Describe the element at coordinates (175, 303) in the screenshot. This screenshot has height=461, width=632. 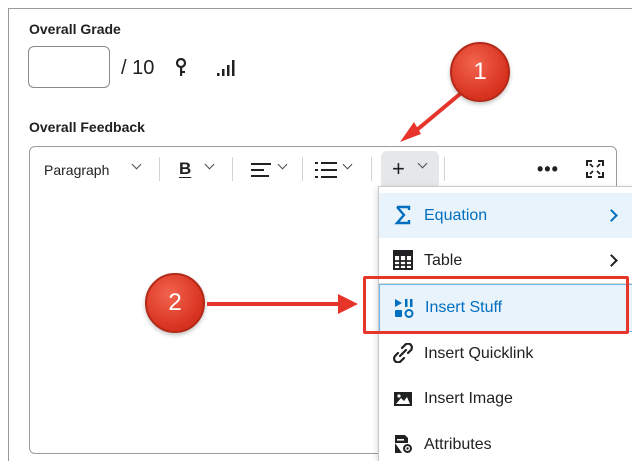
I see `step-callout-2: 2` at that location.